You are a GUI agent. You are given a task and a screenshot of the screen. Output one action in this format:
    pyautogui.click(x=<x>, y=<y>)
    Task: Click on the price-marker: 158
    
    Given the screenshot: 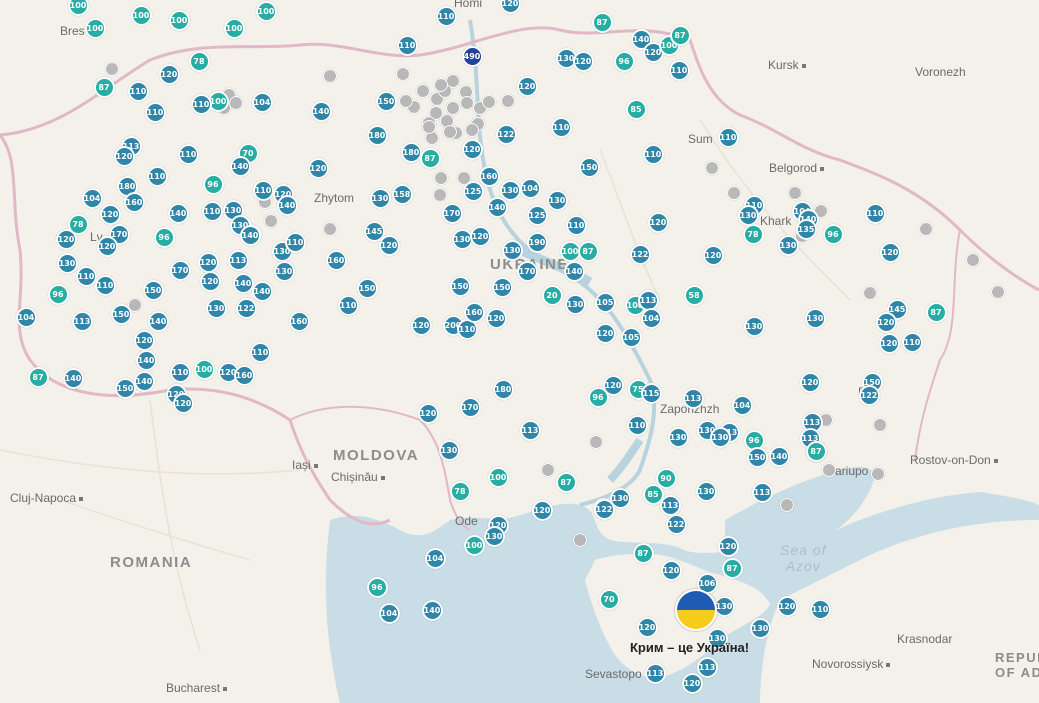 What is the action you would take?
    pyautogui.click(x=402, y=194)
    